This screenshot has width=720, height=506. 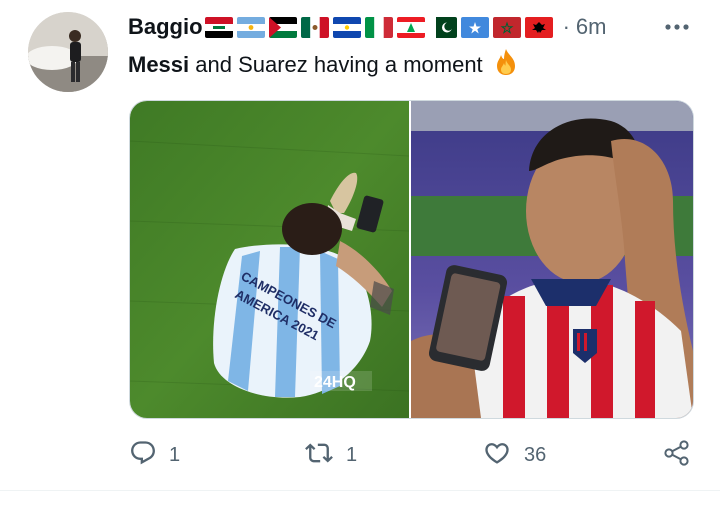 What do you see at coordinates (535, 454) in the screenshot?
I see `like-count: 36` at bounding box center [535, 454].